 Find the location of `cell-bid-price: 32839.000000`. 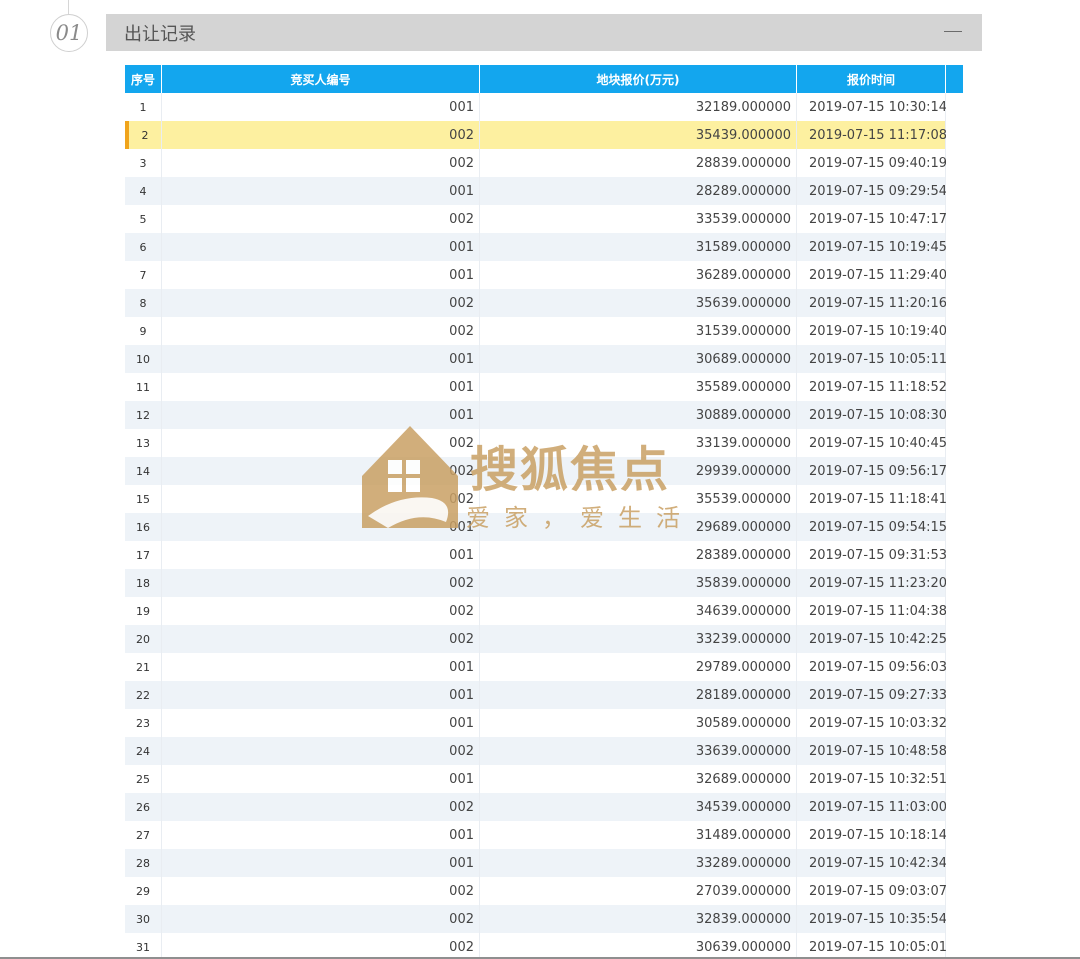

cell-bid-price: 32839.000000 is located at coordinates (638, 919).